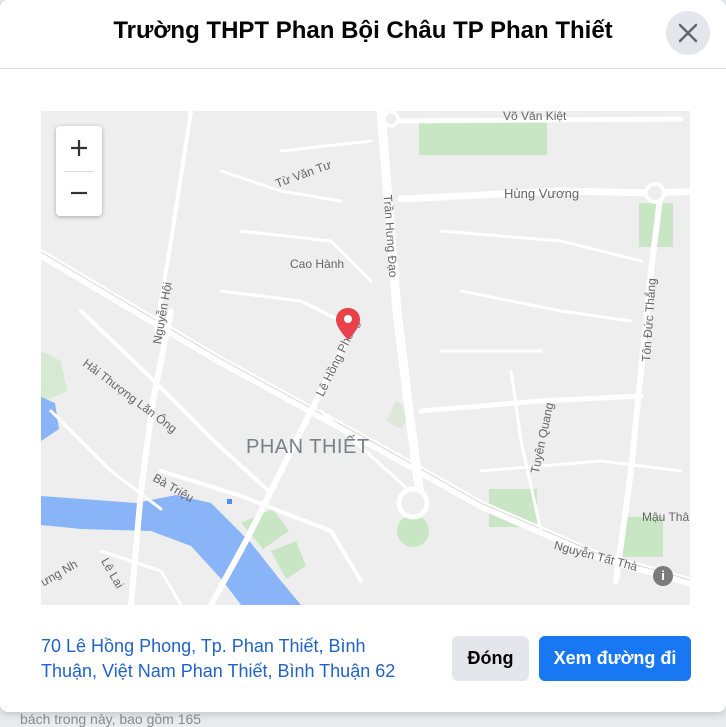 The image size is (726, 727). What do you see at coordinates (308, 447) in the screenshot?
I see `city-label: PHAN THIẾT` at bounding box center [308, 447].